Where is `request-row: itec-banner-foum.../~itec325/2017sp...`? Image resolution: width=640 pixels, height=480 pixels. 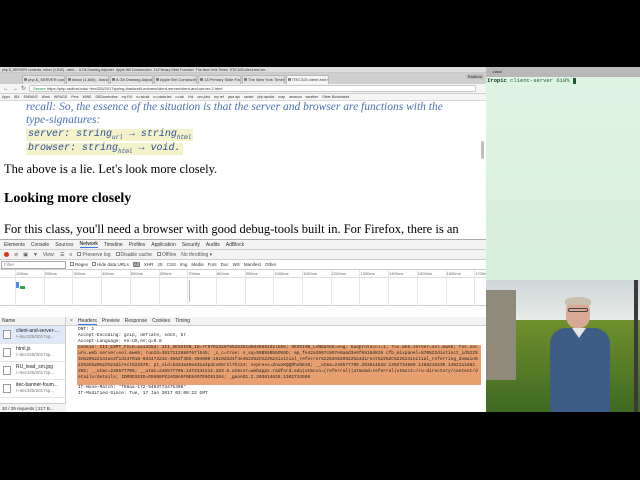 request-row: itec-banner-foum.../~itec325/2017sp... is located at coordinates (32, 389).